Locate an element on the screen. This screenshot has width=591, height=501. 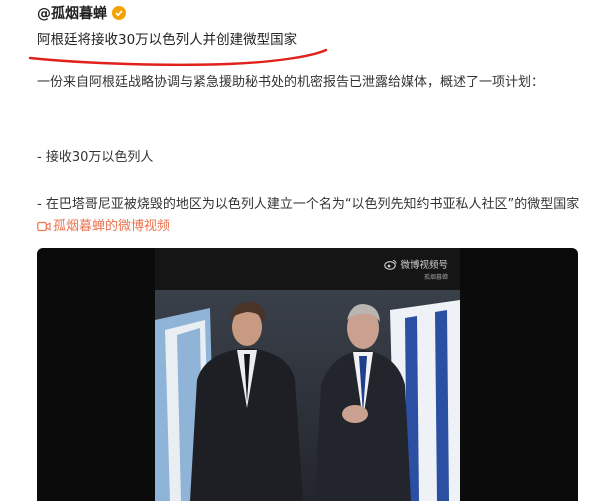
post-paragraph-1: 一份来自阿根廷战略协调与紧急援助秘书处的机密报告已泄露给媒体，概述了一项计划： is located at coordinates (291, 82).